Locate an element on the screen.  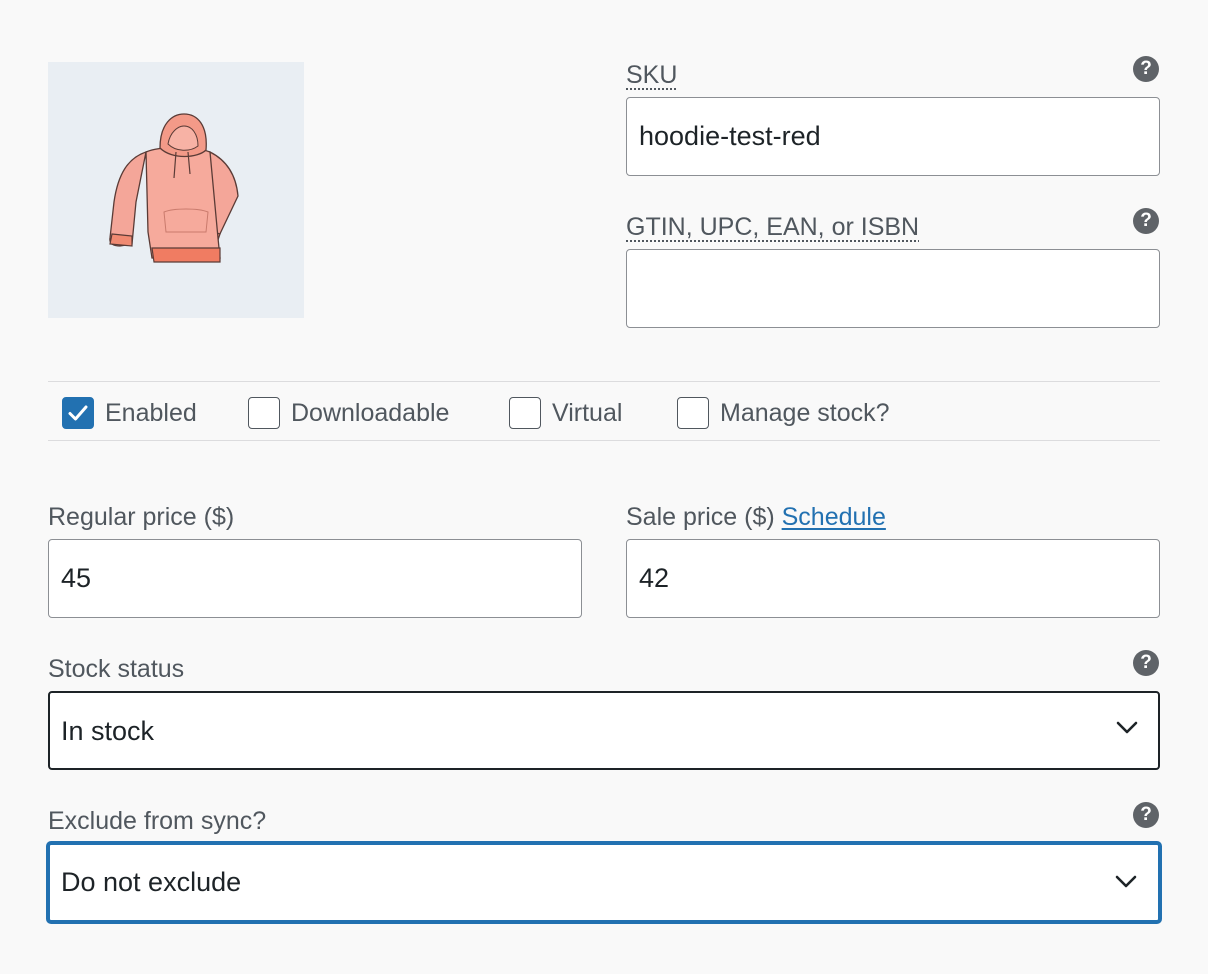
stock-status-value: In stock is located at coordinates (108, 731).